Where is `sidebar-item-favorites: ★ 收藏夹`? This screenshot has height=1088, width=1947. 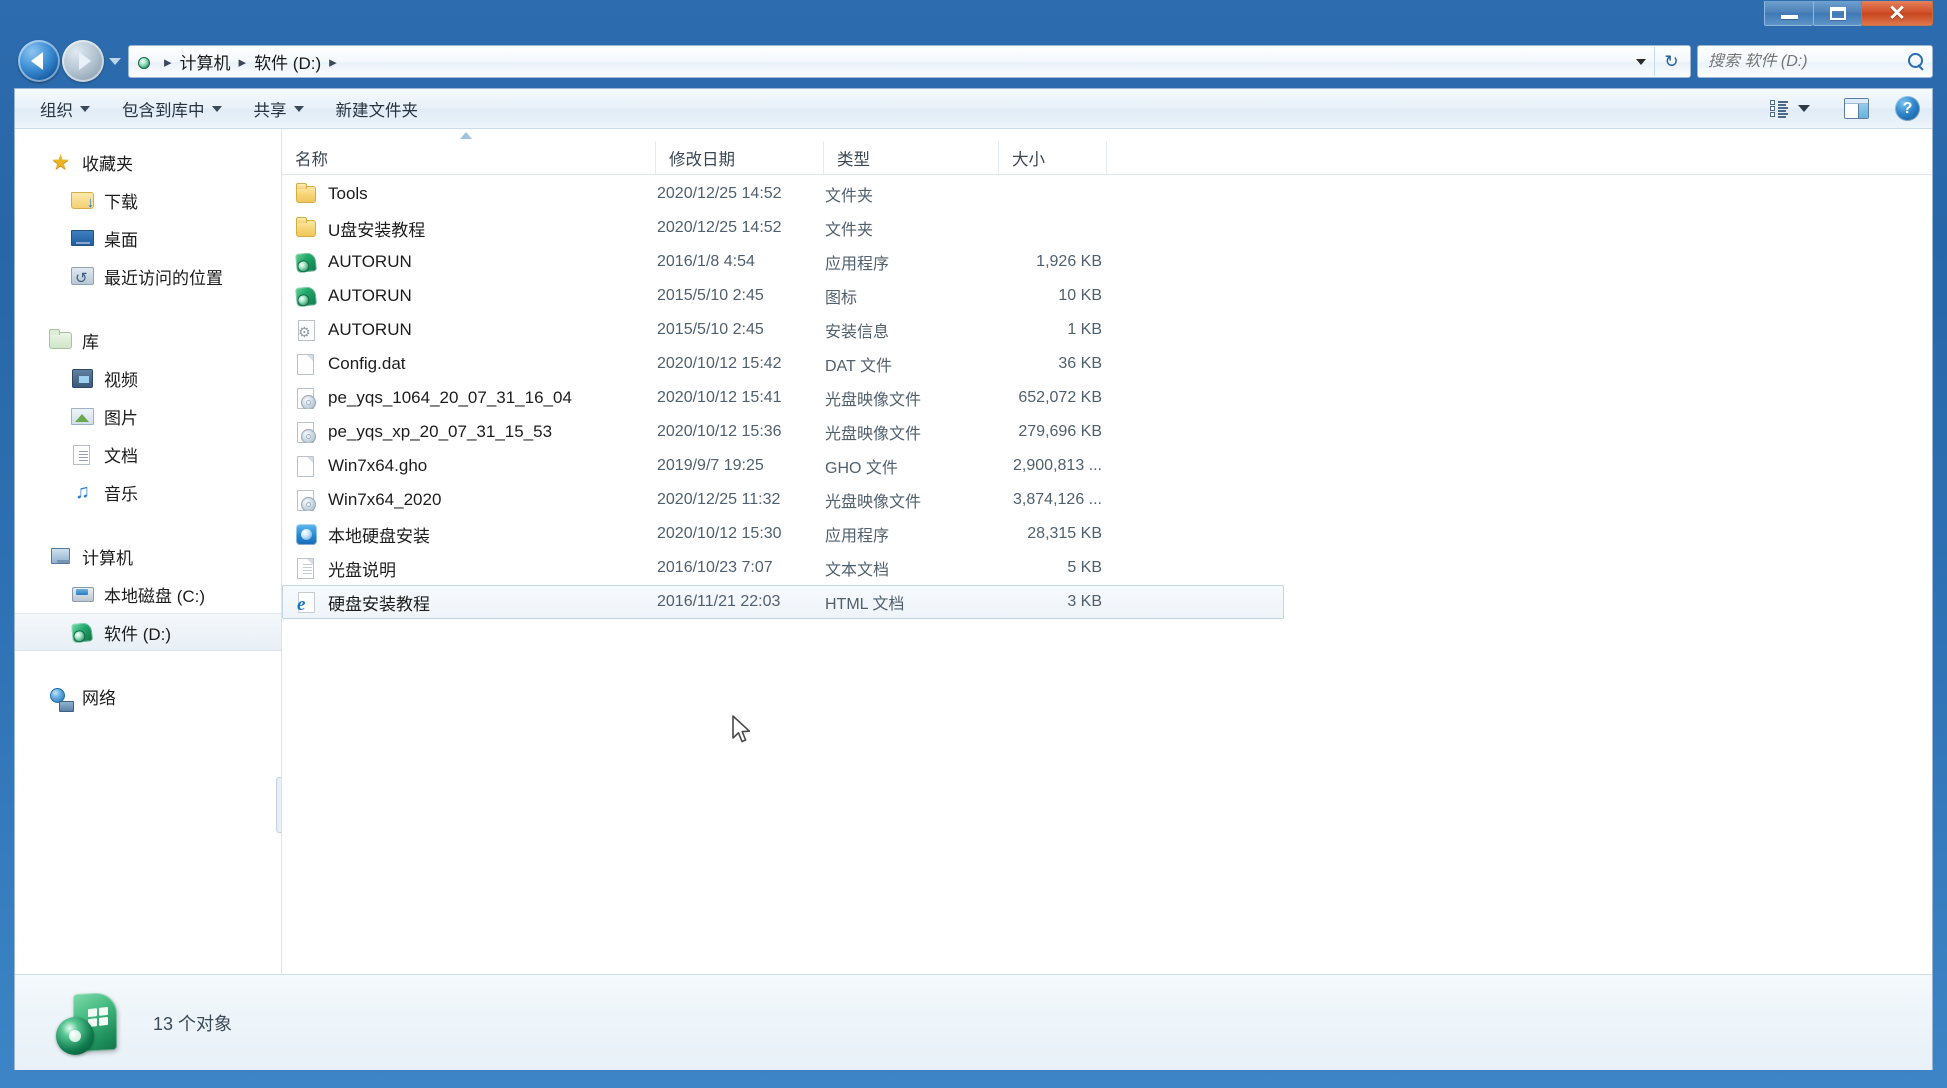 sidebar-item-favorites: ★ 收藏夹 is located at coordinates (148, 162).